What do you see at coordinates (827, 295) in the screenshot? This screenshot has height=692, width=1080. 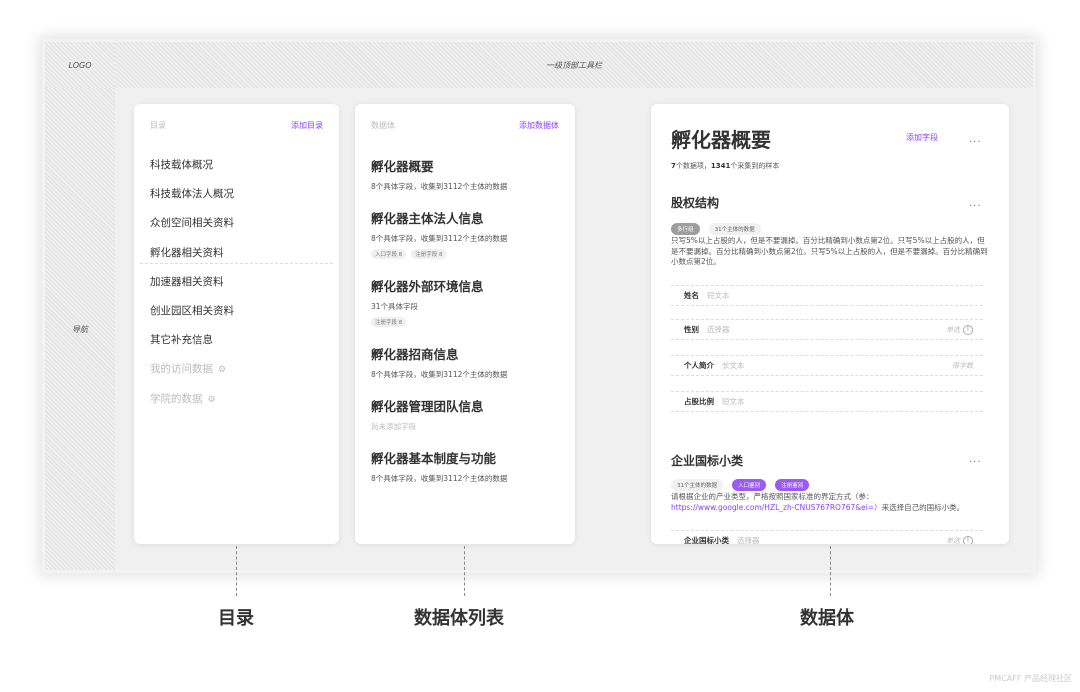 I see `field-row: 姓名 短文本` at bounding box center [827, 295].